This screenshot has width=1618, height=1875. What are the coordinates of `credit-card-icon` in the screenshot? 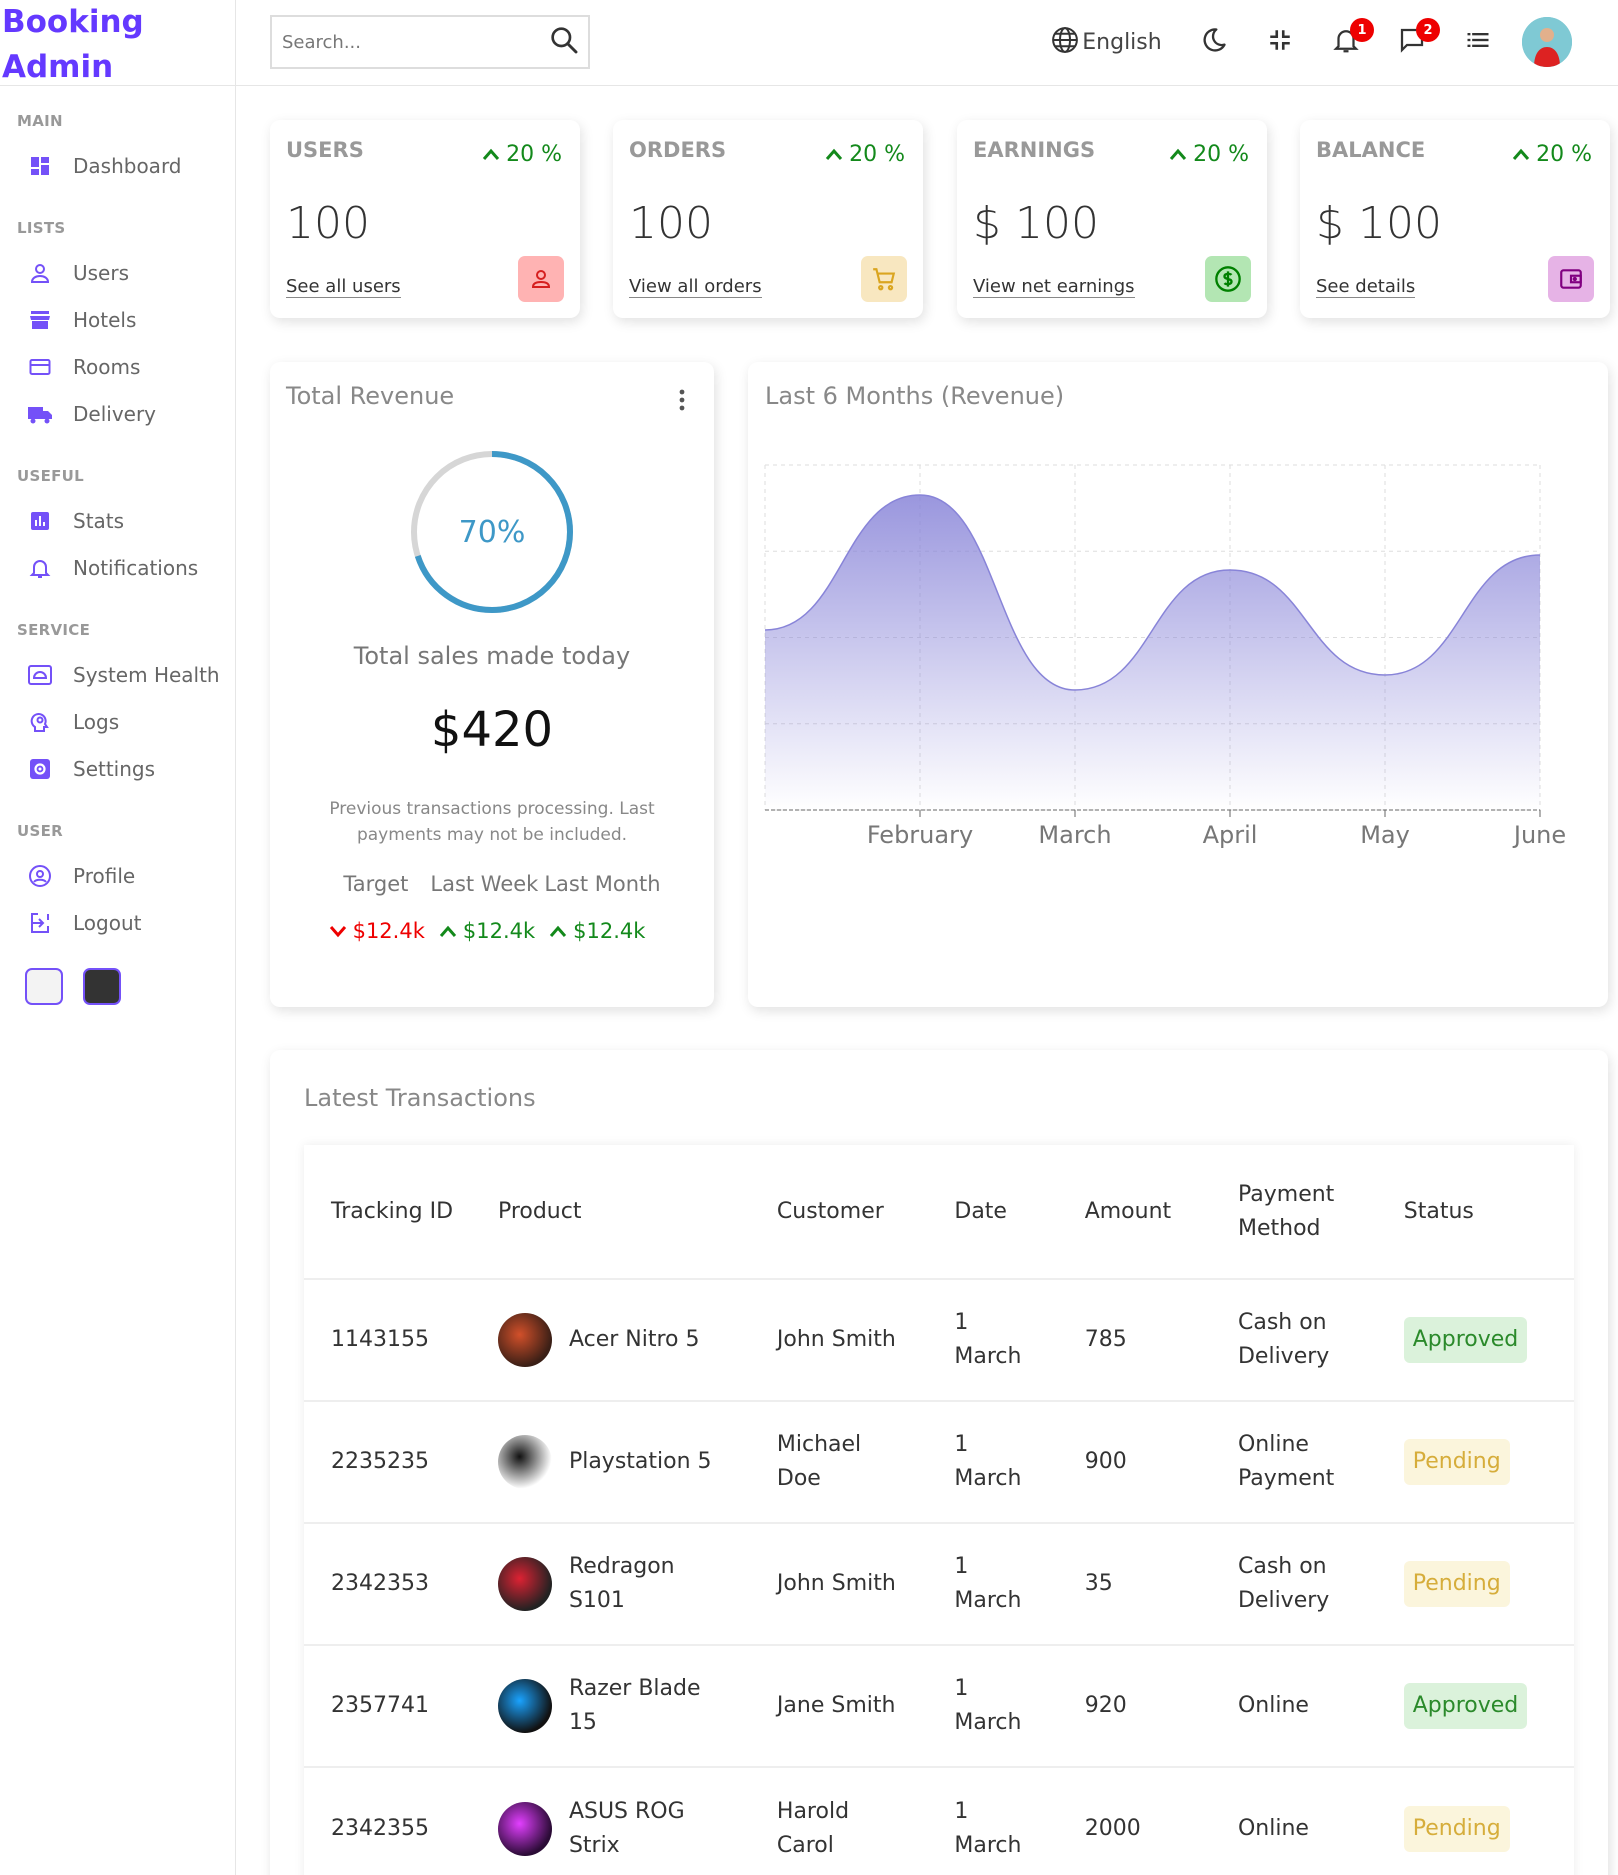 It's located at (40, 367).